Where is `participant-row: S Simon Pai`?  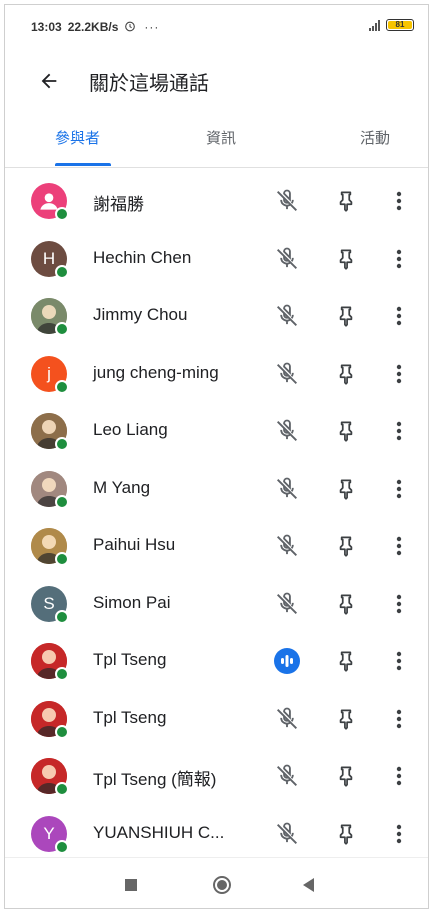 participant-row: S Simon Pai is located at coordinates (216, 604).